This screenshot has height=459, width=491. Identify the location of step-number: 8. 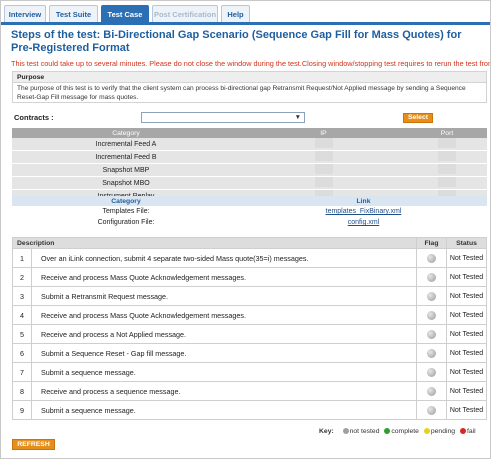
(22, 391).